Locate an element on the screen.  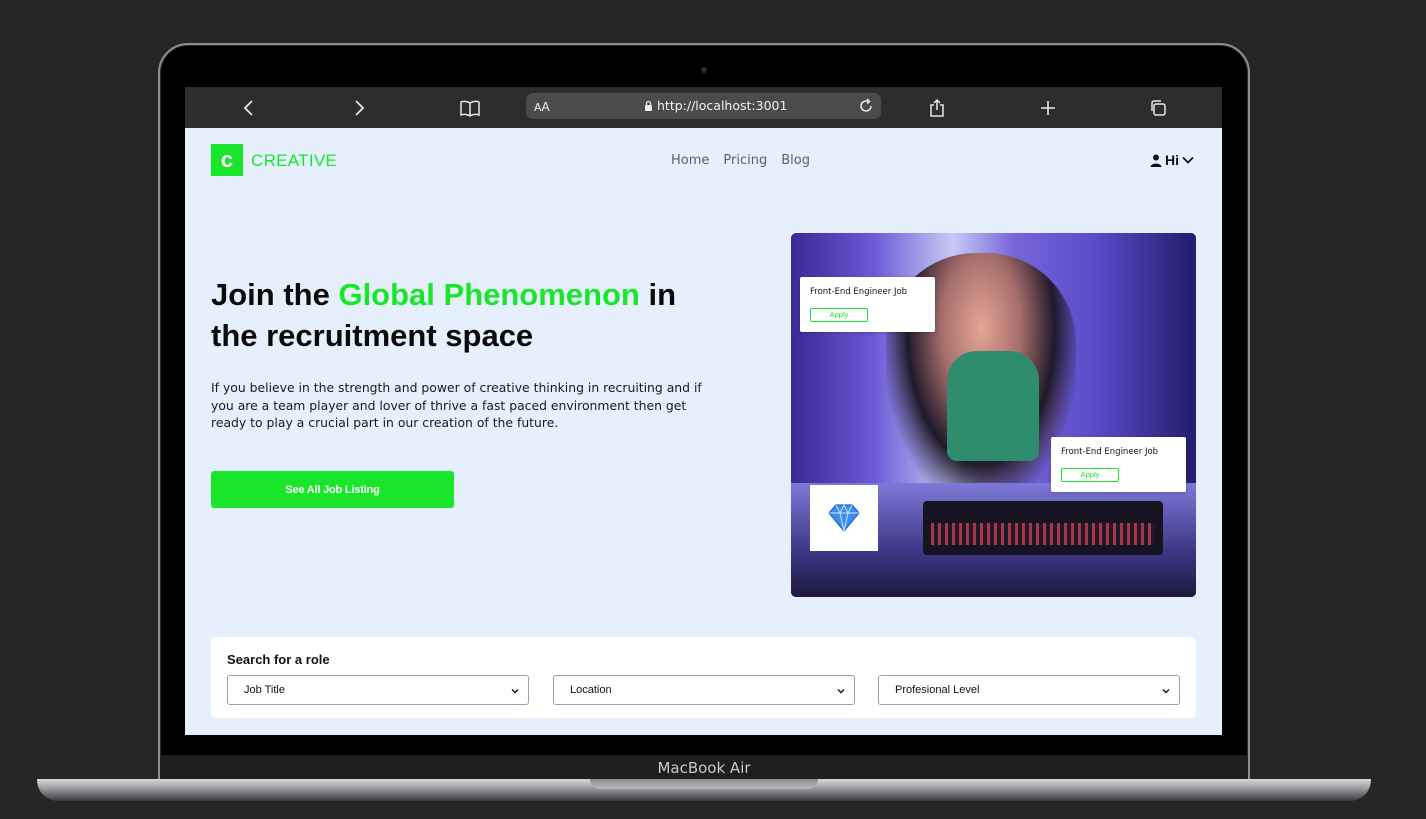
chevron-left-icon is located at coordinates (249, 108).